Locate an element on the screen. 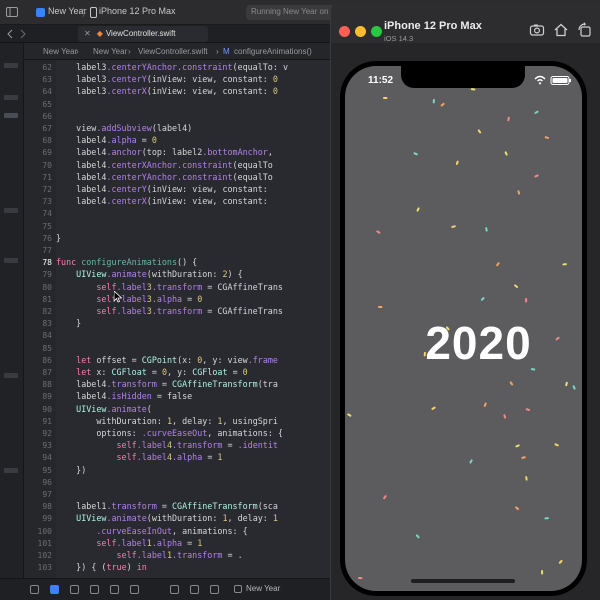  simulator-os-version: iOS 14.3 is located at coordinates (399, 38).